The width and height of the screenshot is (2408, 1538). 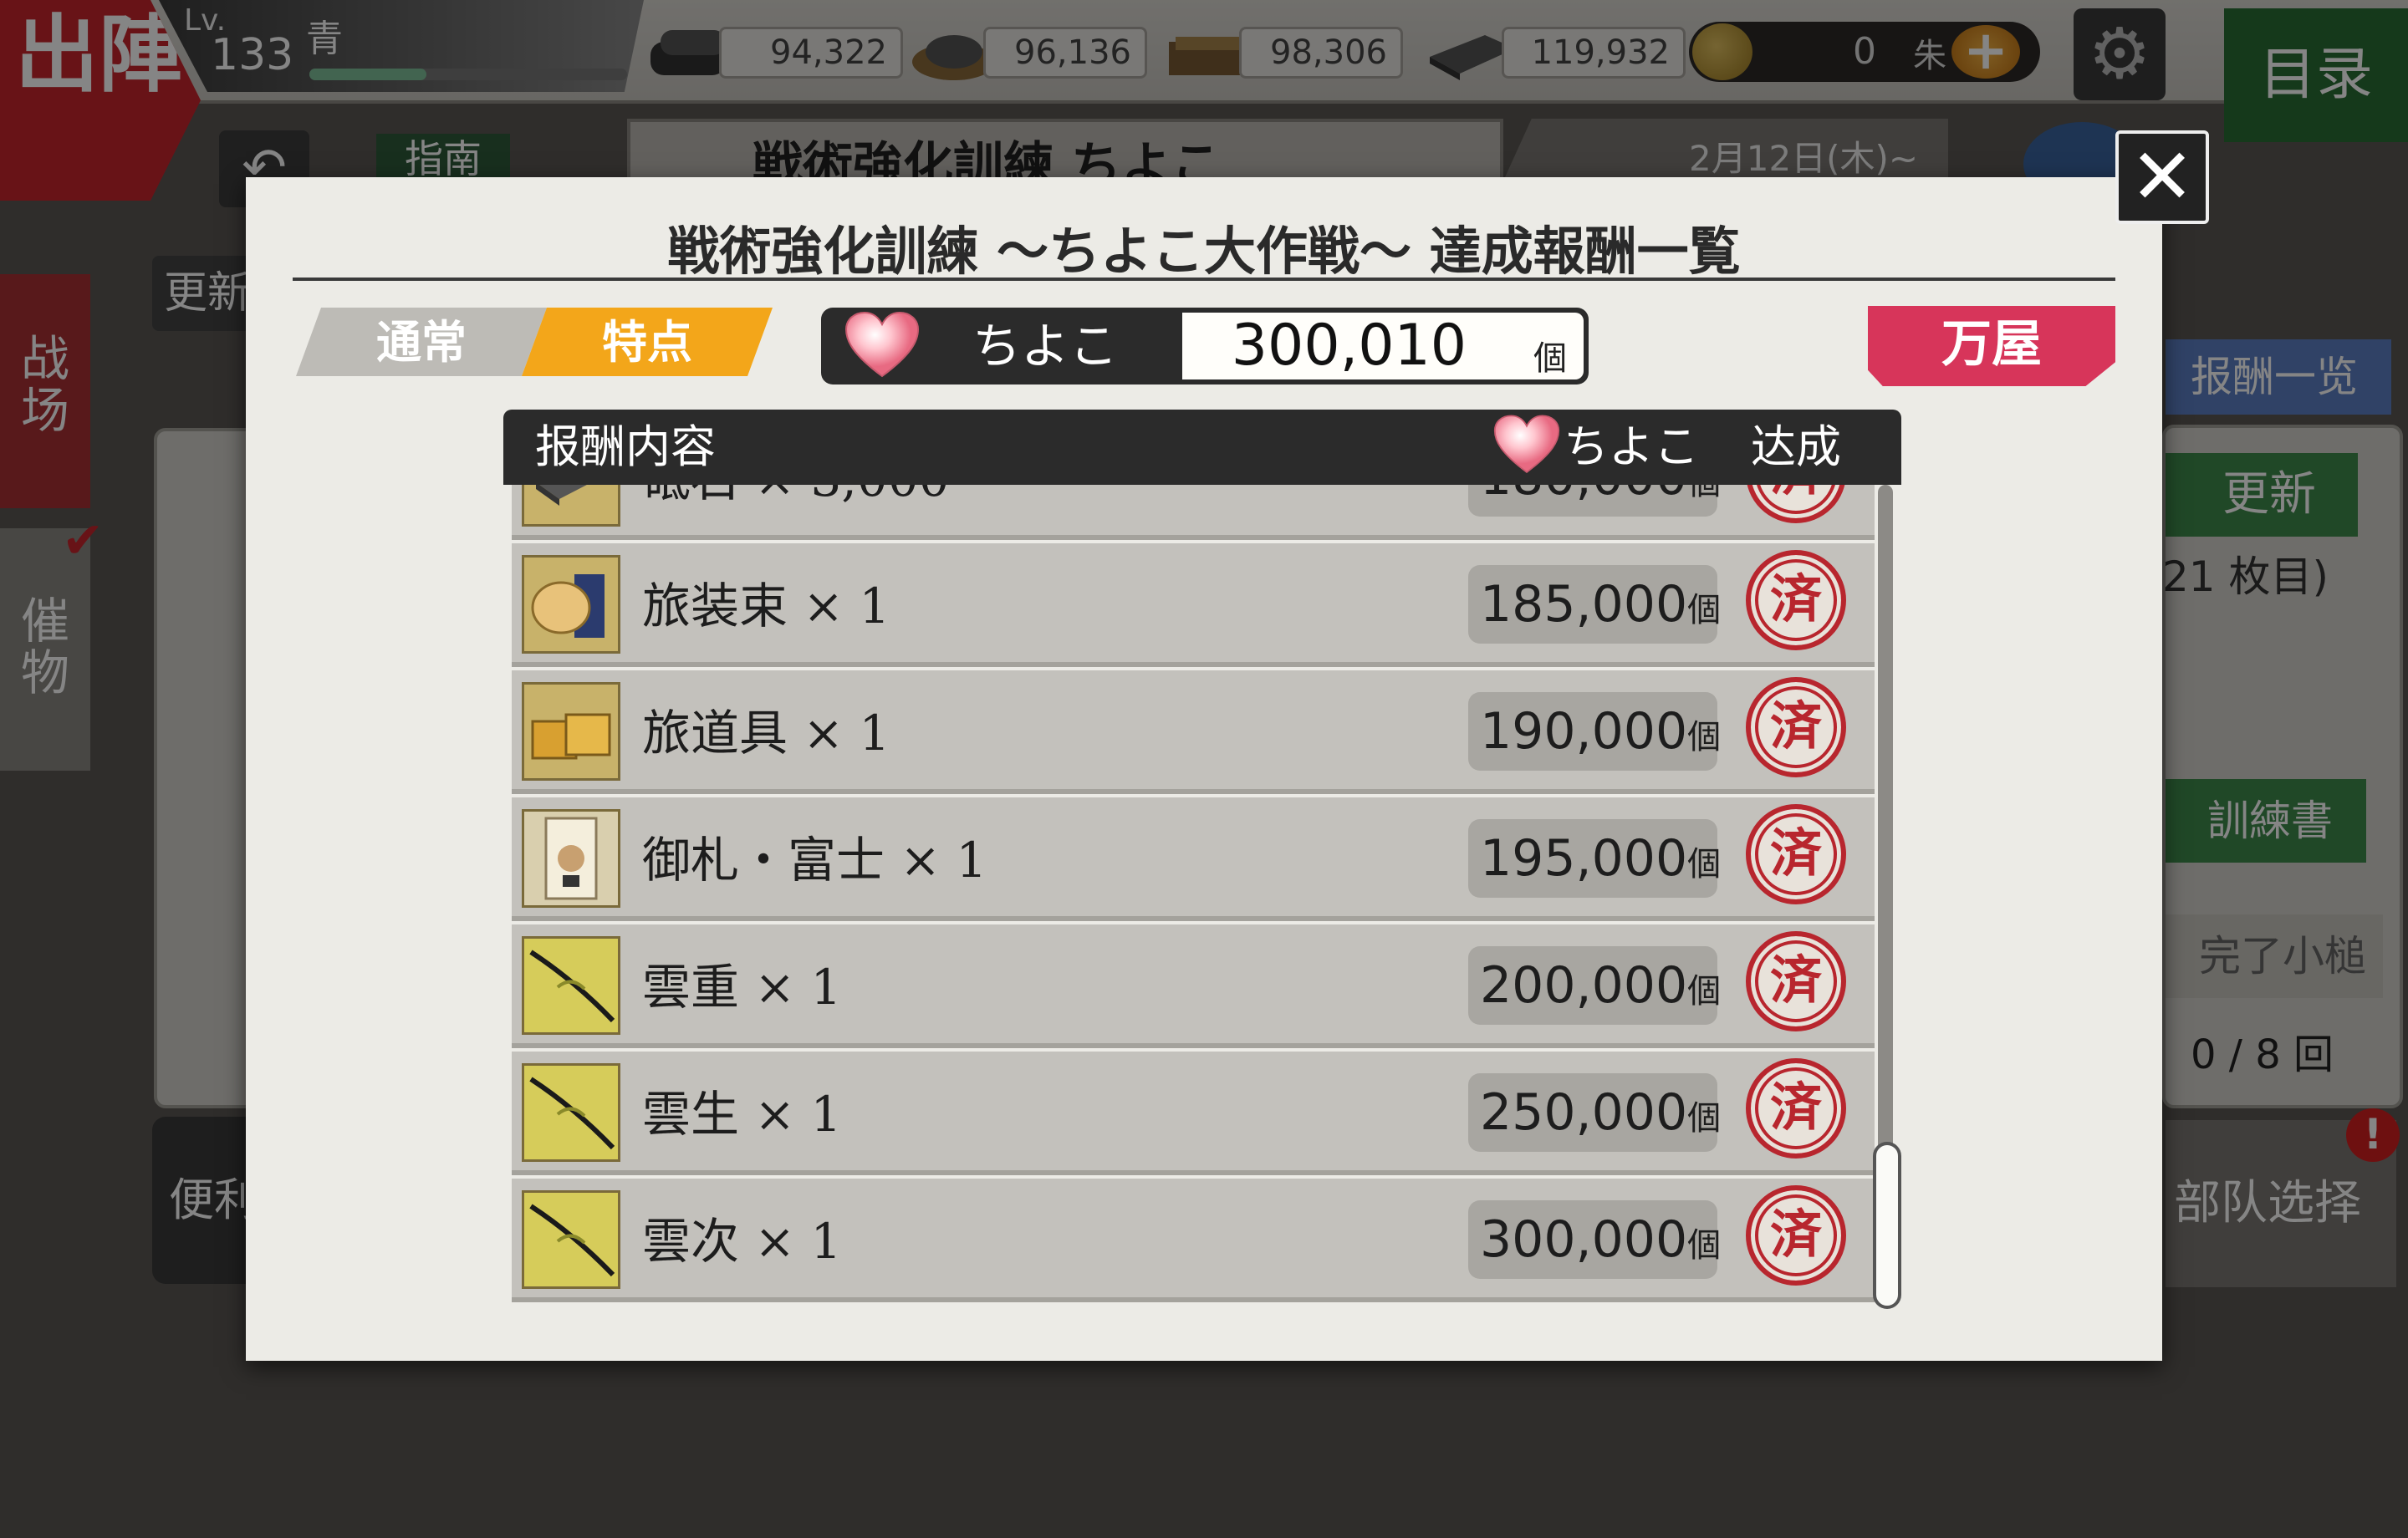 I want to click on title-divider, so click(x=1204, y=280).